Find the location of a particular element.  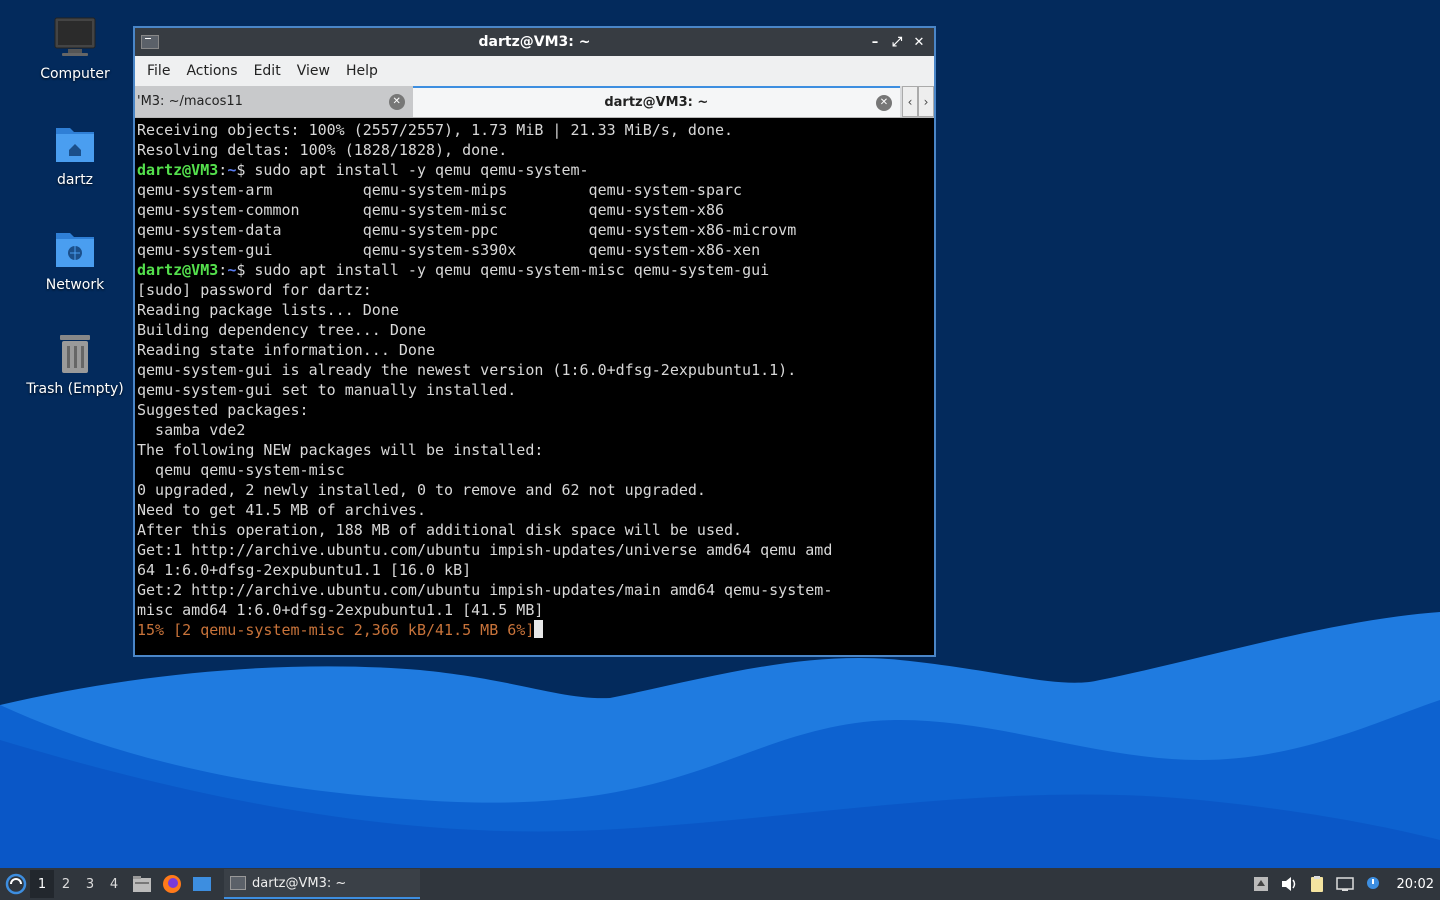

menu-view: View is located at coordinates (313, 71).